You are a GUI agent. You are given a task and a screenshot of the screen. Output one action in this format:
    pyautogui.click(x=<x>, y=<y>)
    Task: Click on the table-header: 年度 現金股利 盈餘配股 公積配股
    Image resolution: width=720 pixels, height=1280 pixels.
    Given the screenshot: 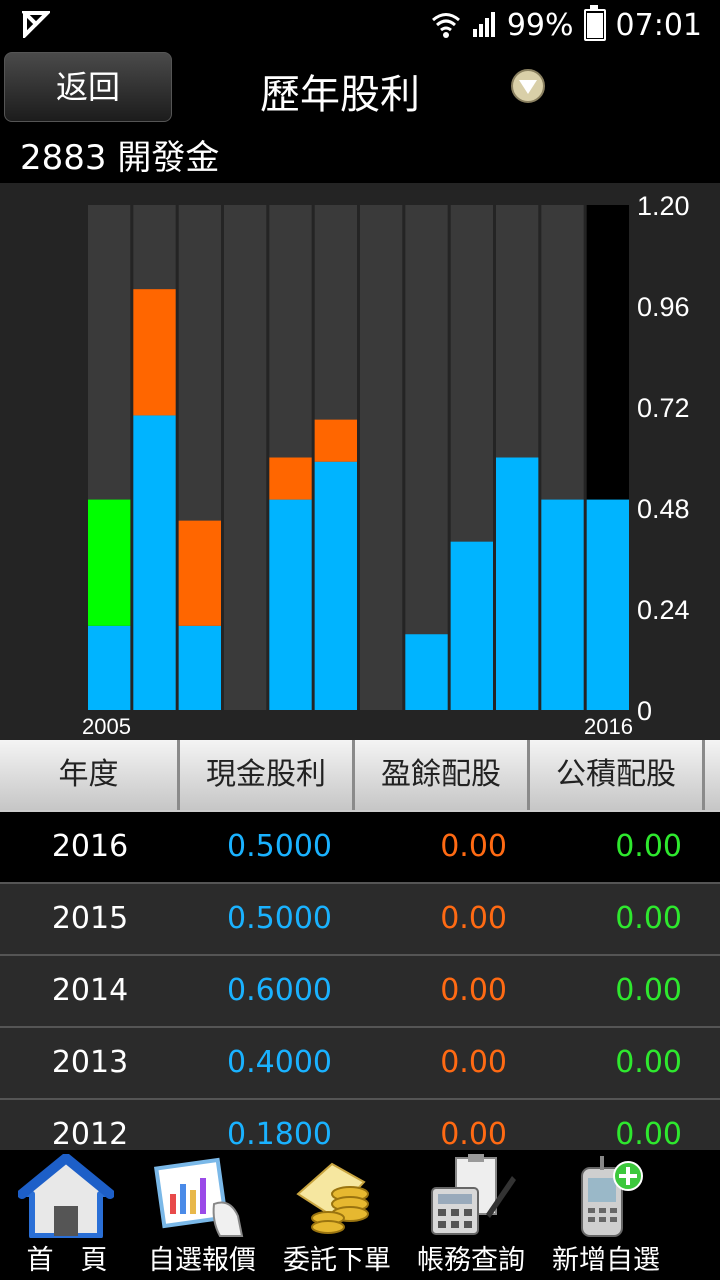 What is the action you would take?
    pyautogui.click(x=360, y=776)
    